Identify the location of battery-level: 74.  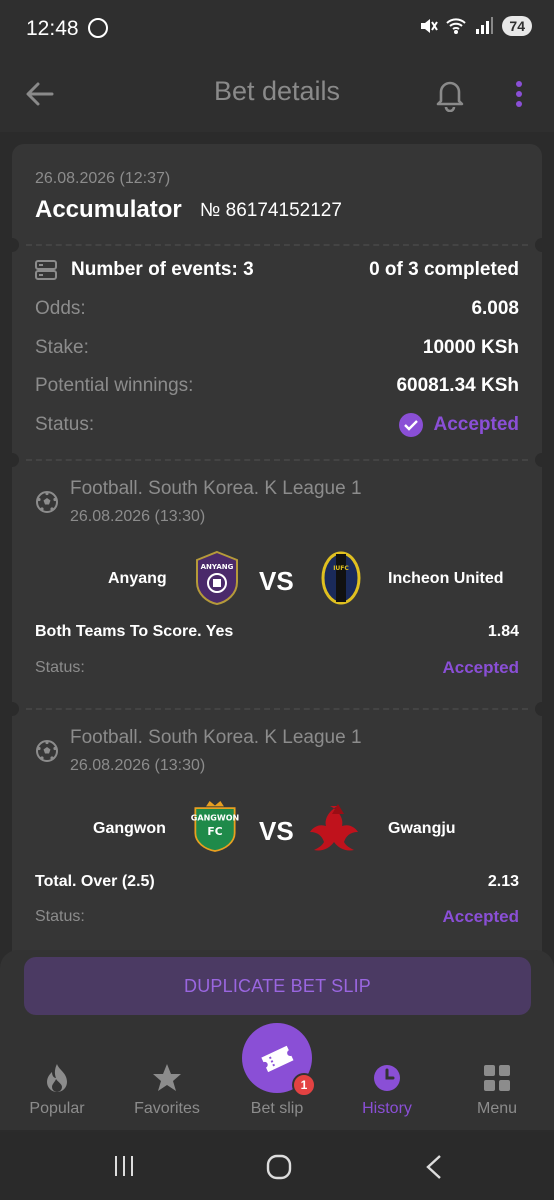
(517, 26).